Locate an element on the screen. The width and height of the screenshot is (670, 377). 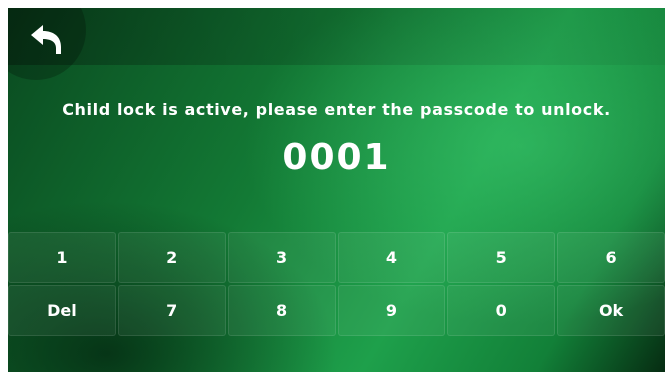
key-1: 1 is located at coordinates (62, 257).